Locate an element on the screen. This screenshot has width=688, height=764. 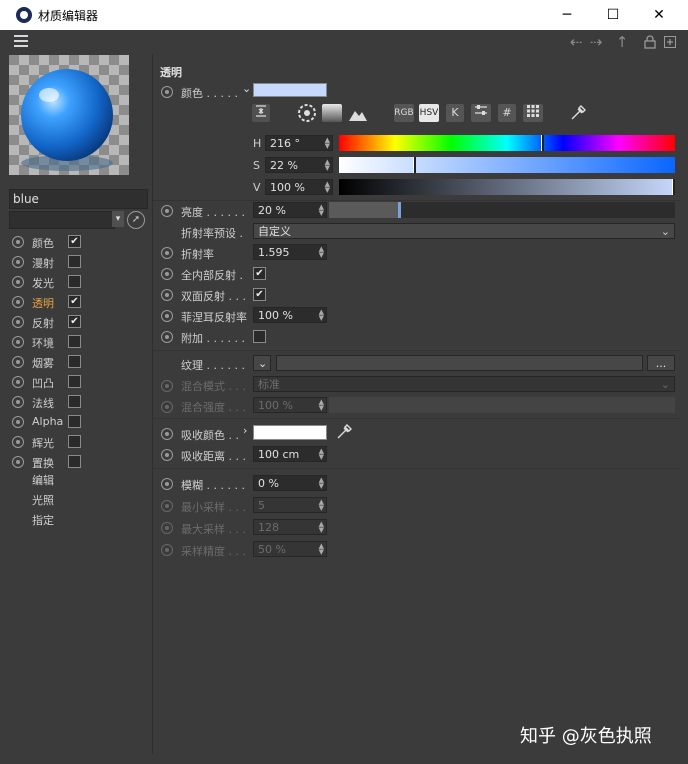
channel-item: Alpha is located at coordinates (80, 422).